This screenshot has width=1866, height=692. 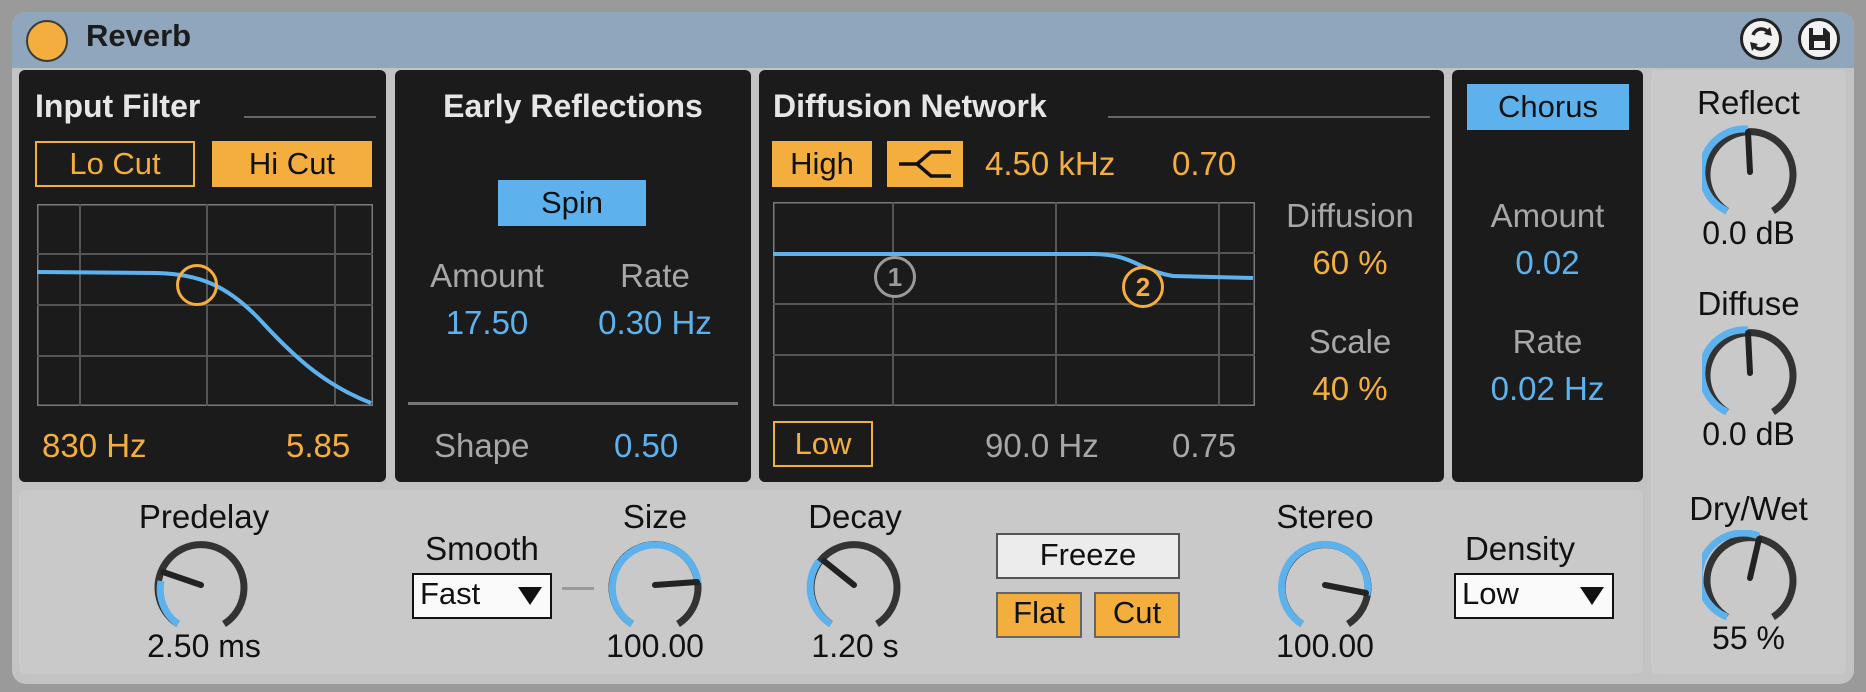 I want to click on flat-button: Flat, so click(x=1039, y=615).